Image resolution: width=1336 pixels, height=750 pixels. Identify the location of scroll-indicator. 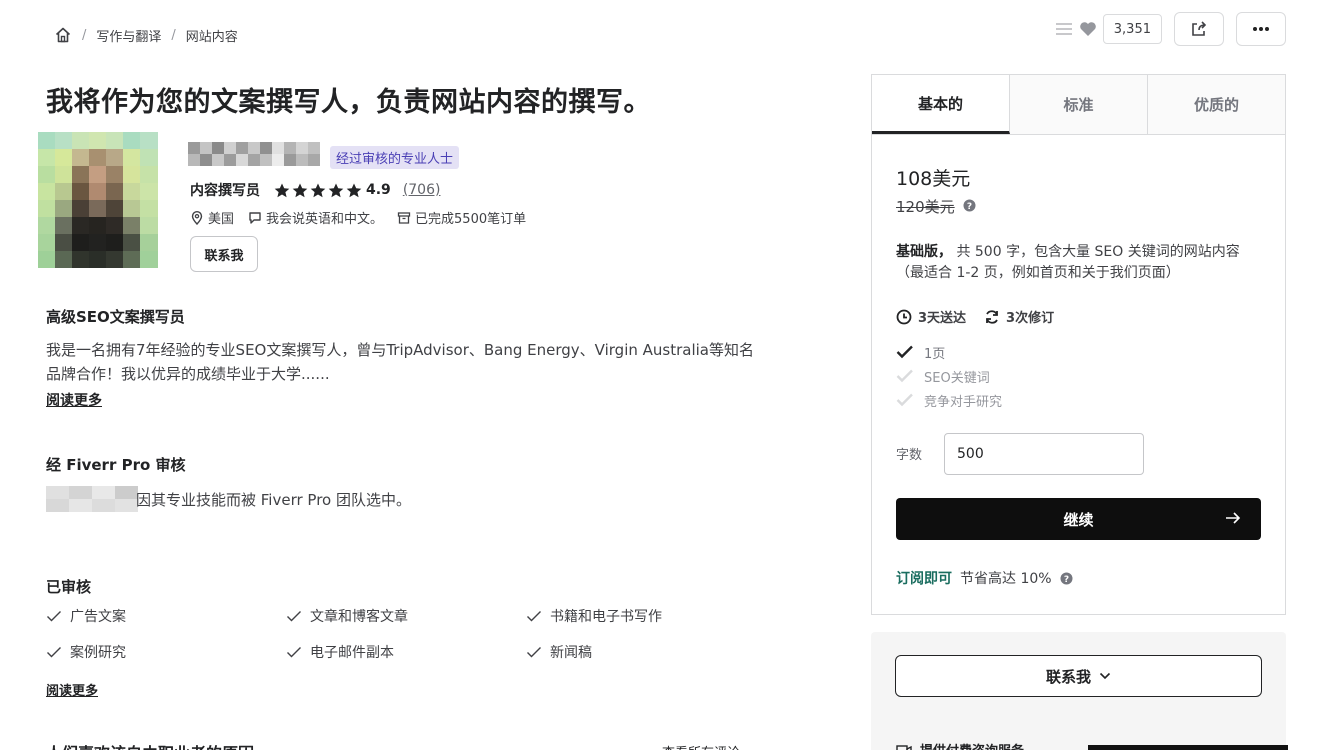
(1188, 747).